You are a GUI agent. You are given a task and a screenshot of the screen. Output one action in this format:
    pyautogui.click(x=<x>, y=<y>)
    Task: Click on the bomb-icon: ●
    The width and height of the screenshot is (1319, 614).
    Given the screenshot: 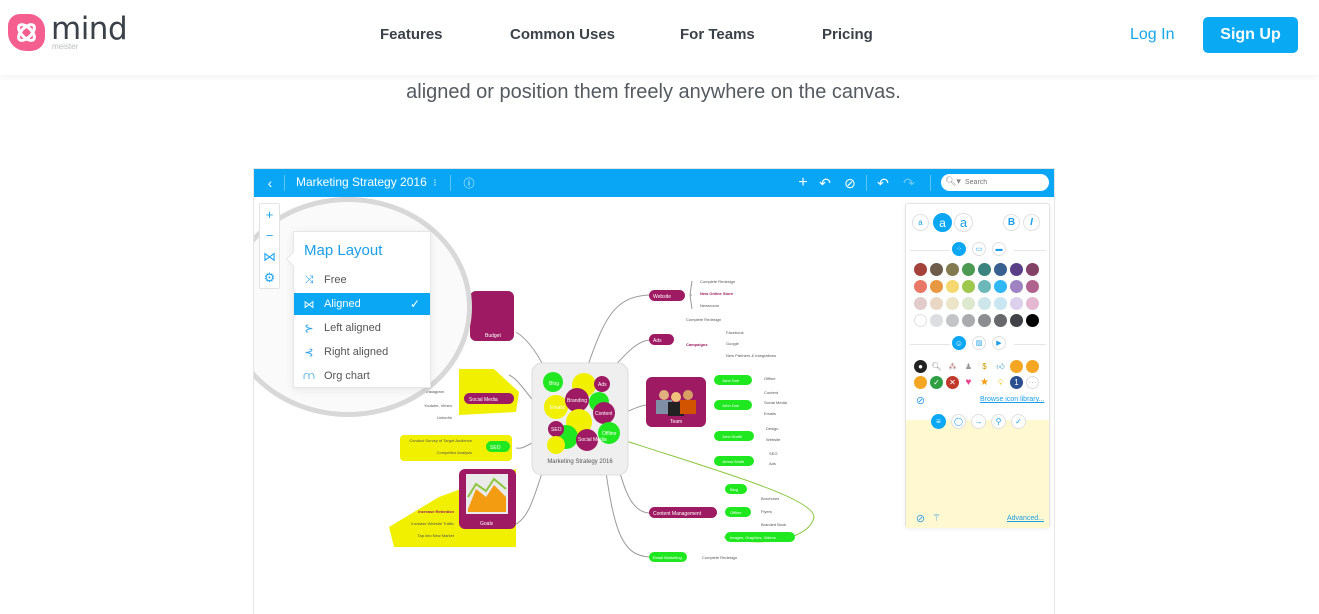 What is the action you would take?
    pyautogui.click(x=920, y=366)
    